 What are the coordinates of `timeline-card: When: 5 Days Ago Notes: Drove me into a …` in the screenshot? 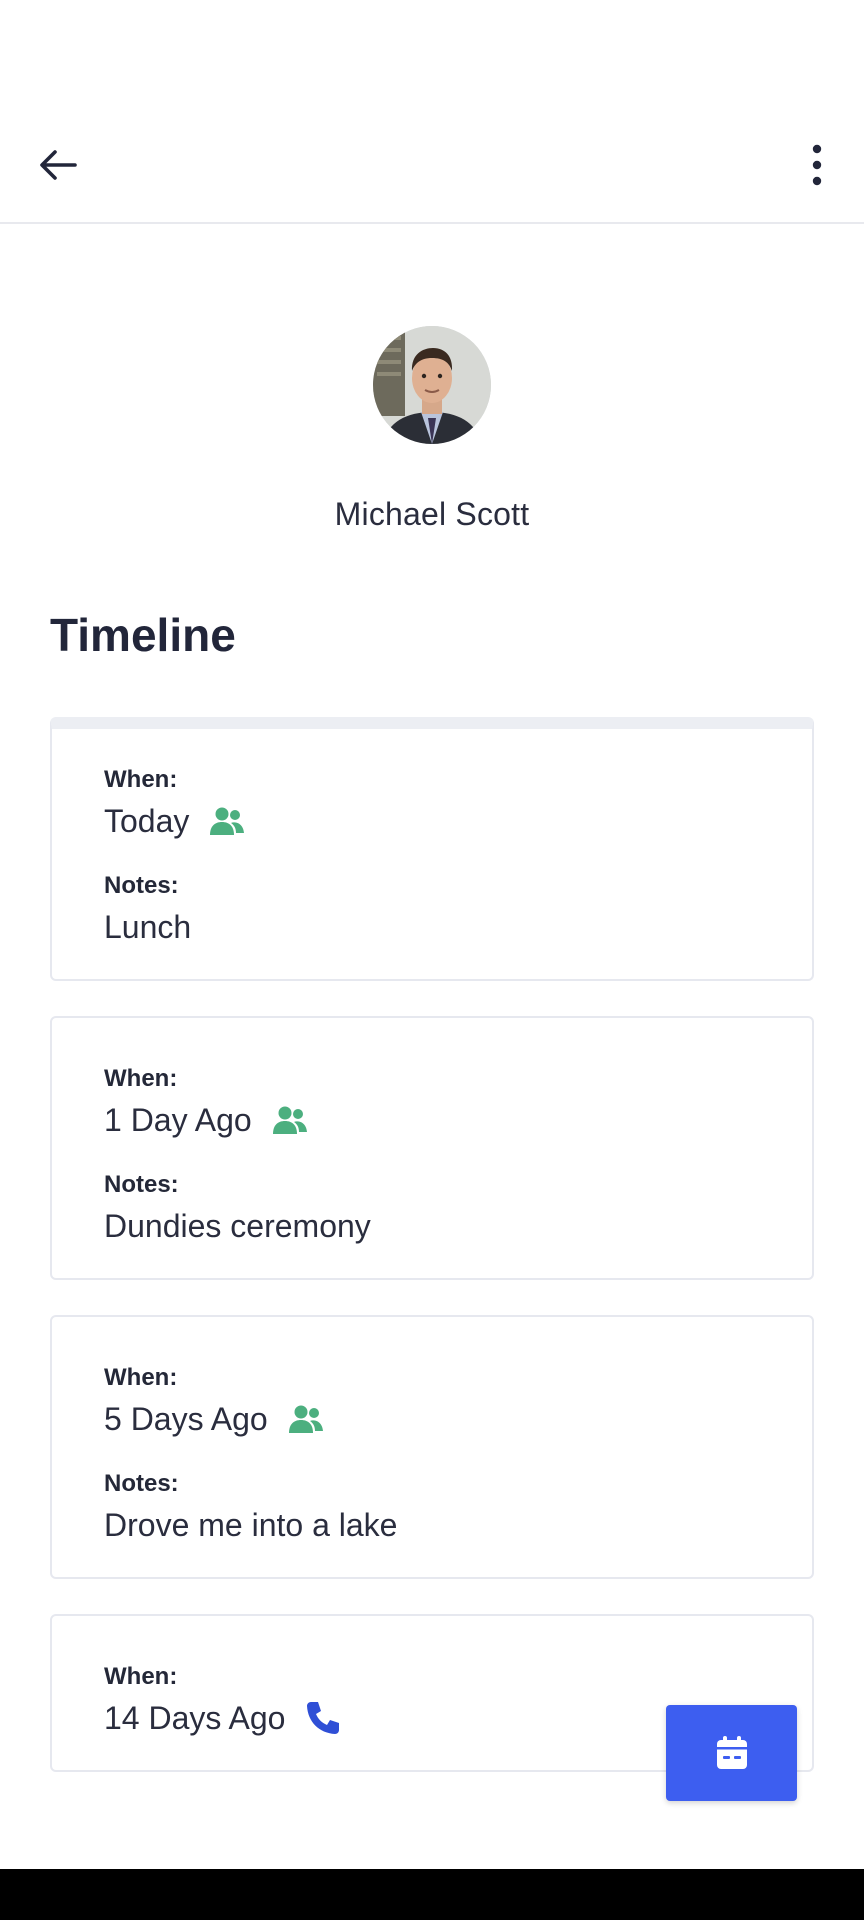 It's located at (432, 1447).